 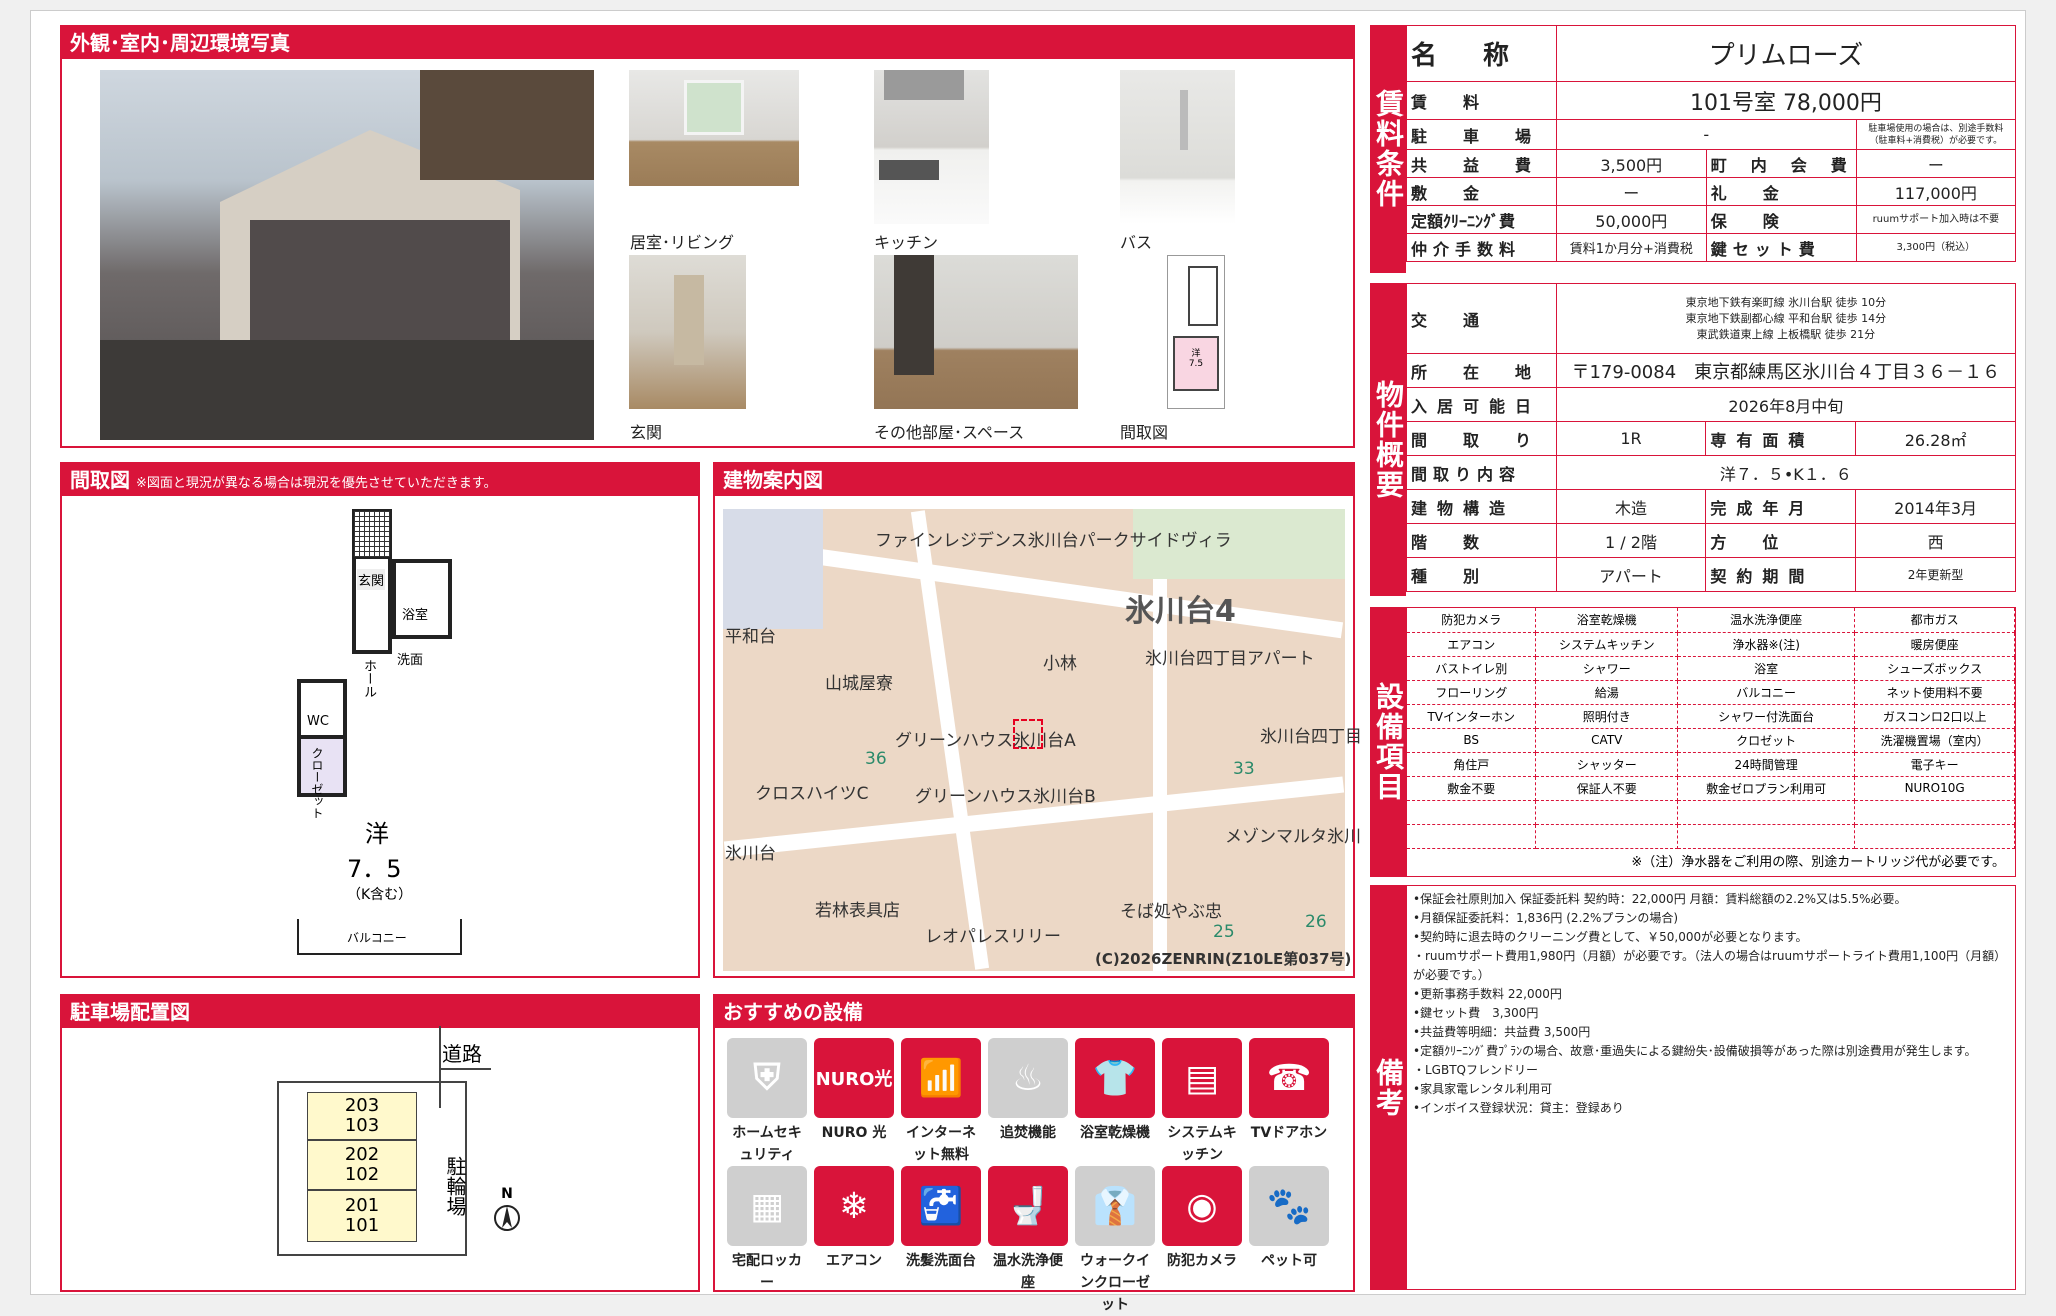 I want to click on equipment-label: ホームセキュリティ, so click(x=767, y=1144).